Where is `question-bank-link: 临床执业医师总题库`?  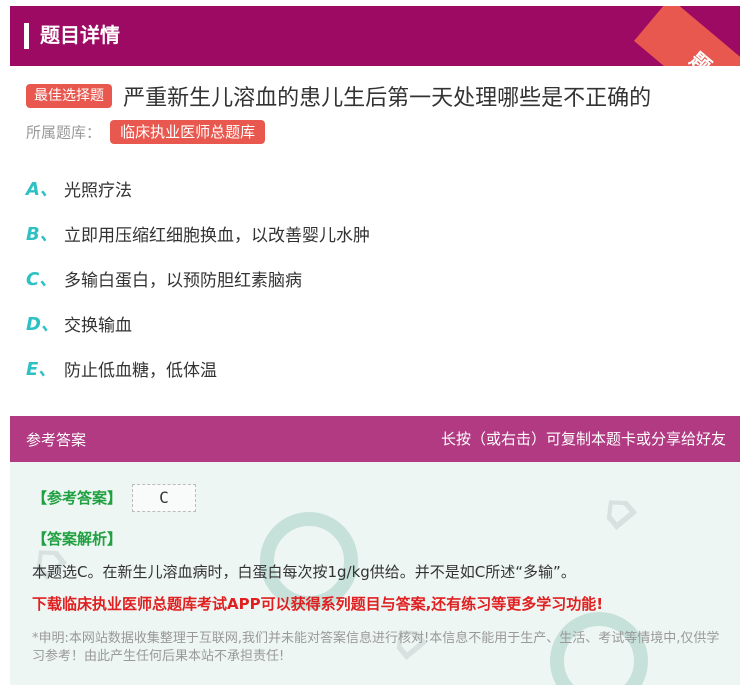 question-bank-link: 临床执业医师总题库 is located at coordinates (188, 132).